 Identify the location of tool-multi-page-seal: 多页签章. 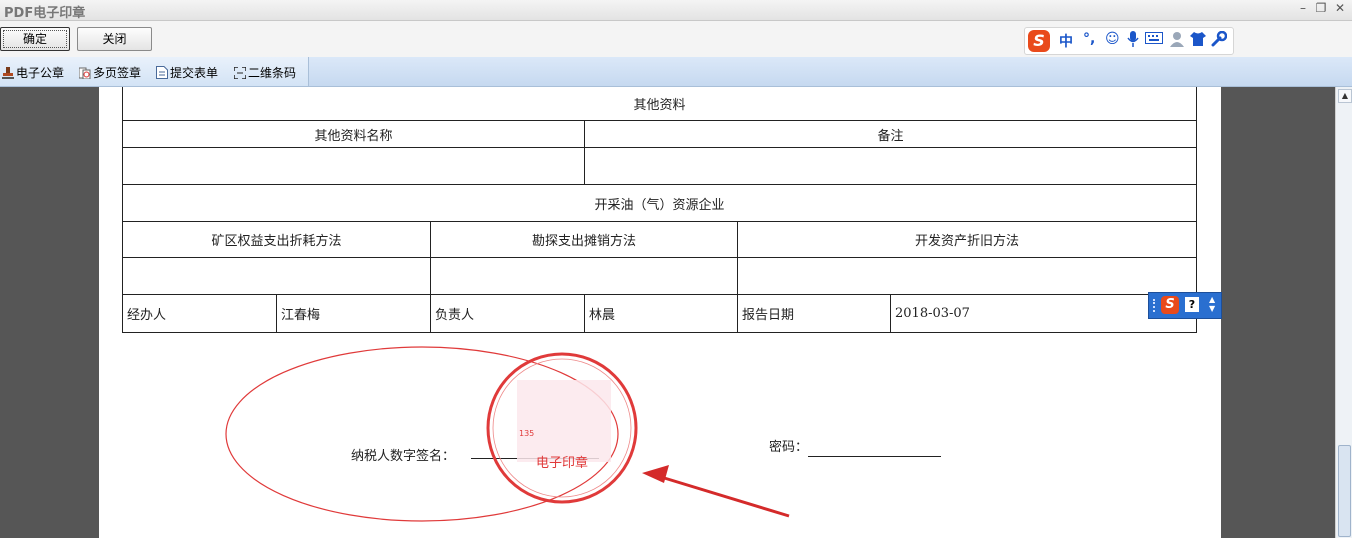
(110, 72).